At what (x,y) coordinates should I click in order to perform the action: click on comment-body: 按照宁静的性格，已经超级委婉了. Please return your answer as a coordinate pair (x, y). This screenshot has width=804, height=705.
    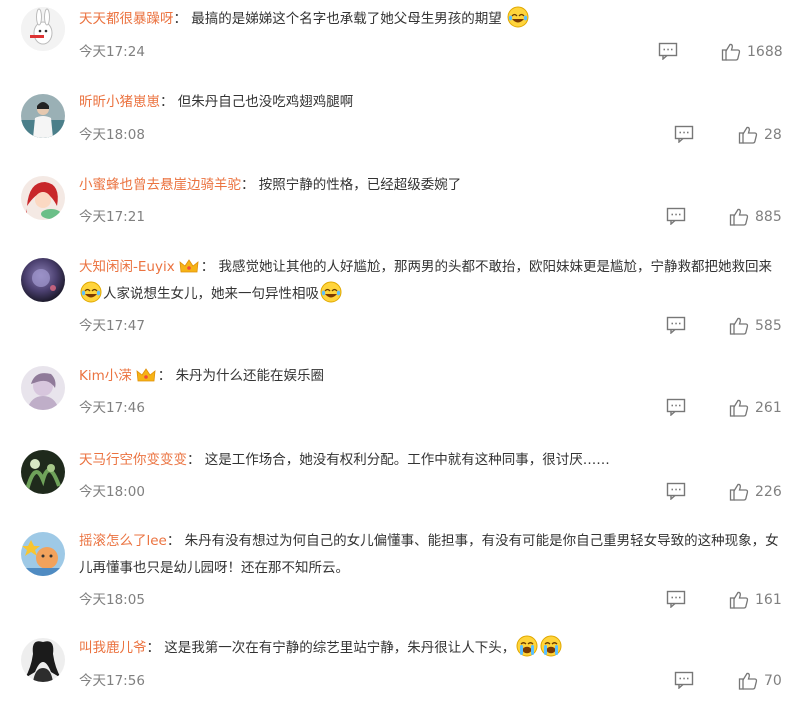
    Looking at the image, I should click on (360, 185).